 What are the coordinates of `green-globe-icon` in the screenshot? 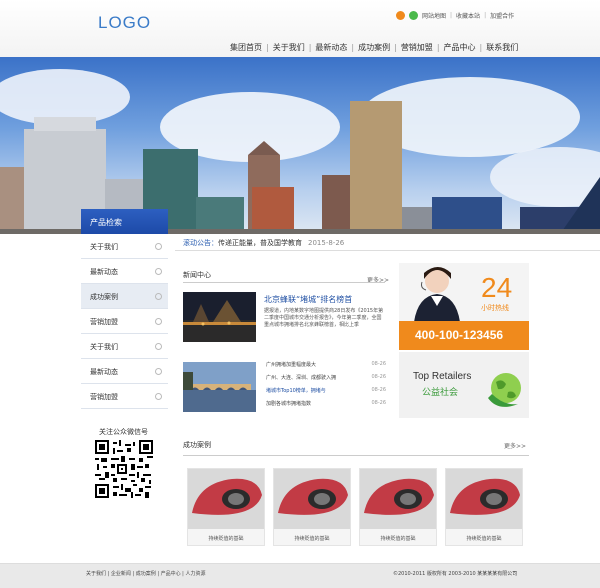 It's located at (504, 390).